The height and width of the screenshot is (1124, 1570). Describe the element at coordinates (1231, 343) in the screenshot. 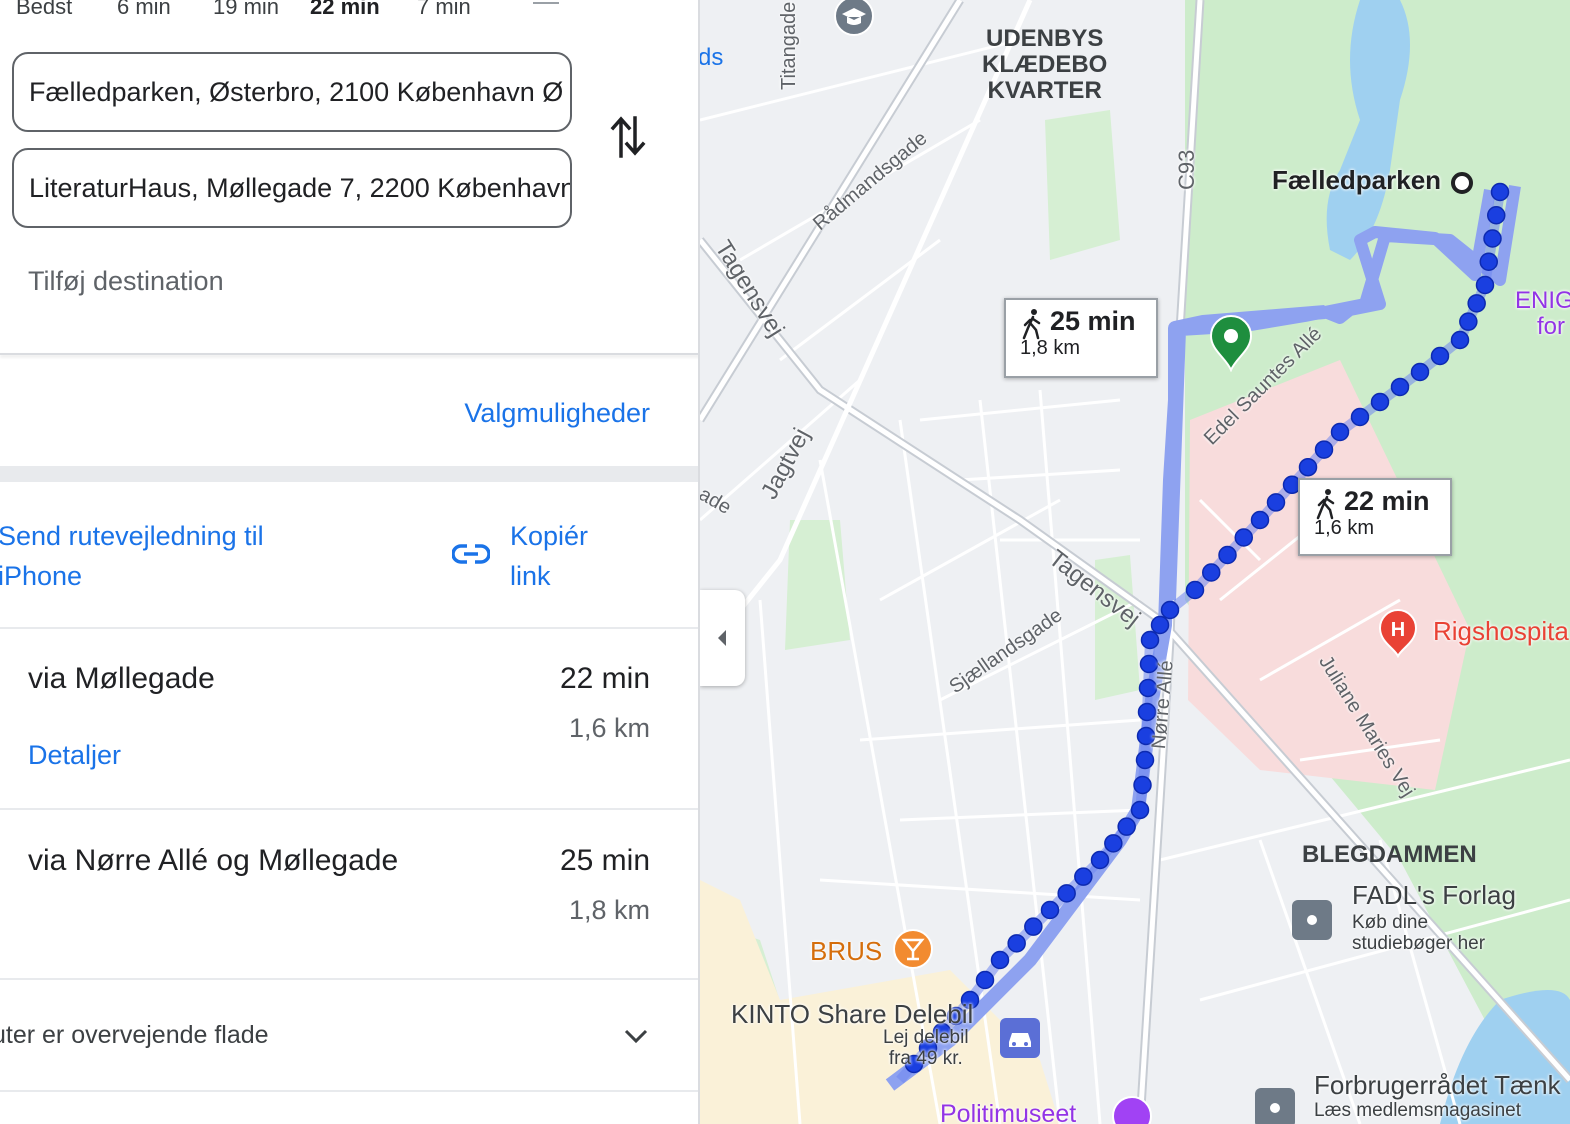

I see `green-place-pin-icon` at that location.